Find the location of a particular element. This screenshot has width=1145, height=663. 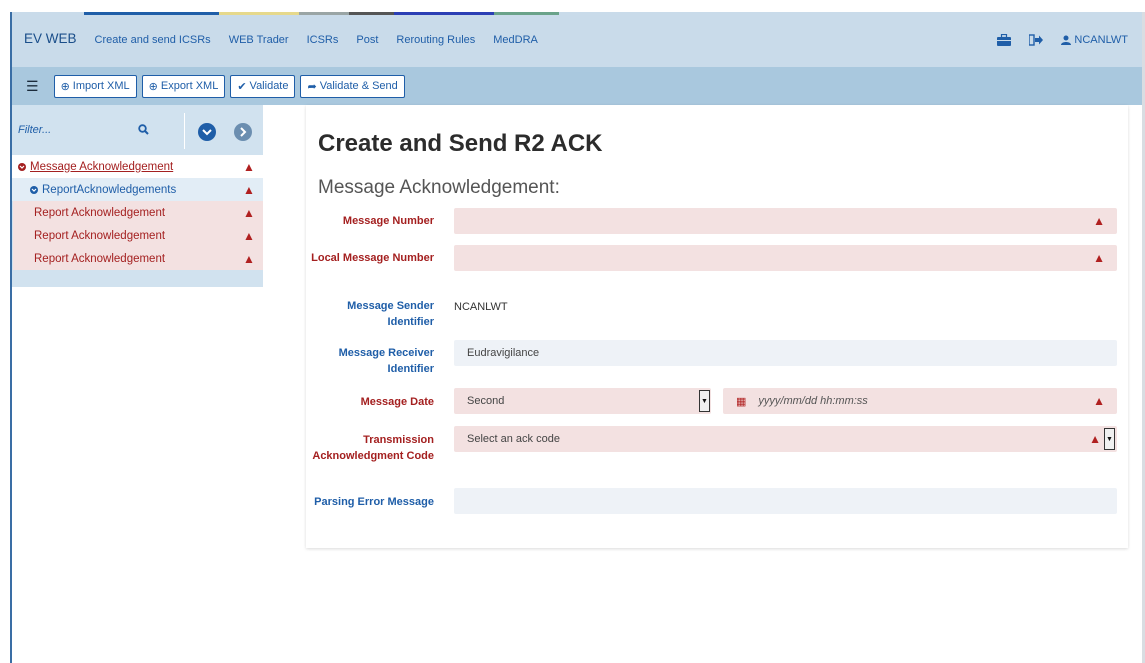

validate-button: ✔ Validate is located at coordinates (263, 86).